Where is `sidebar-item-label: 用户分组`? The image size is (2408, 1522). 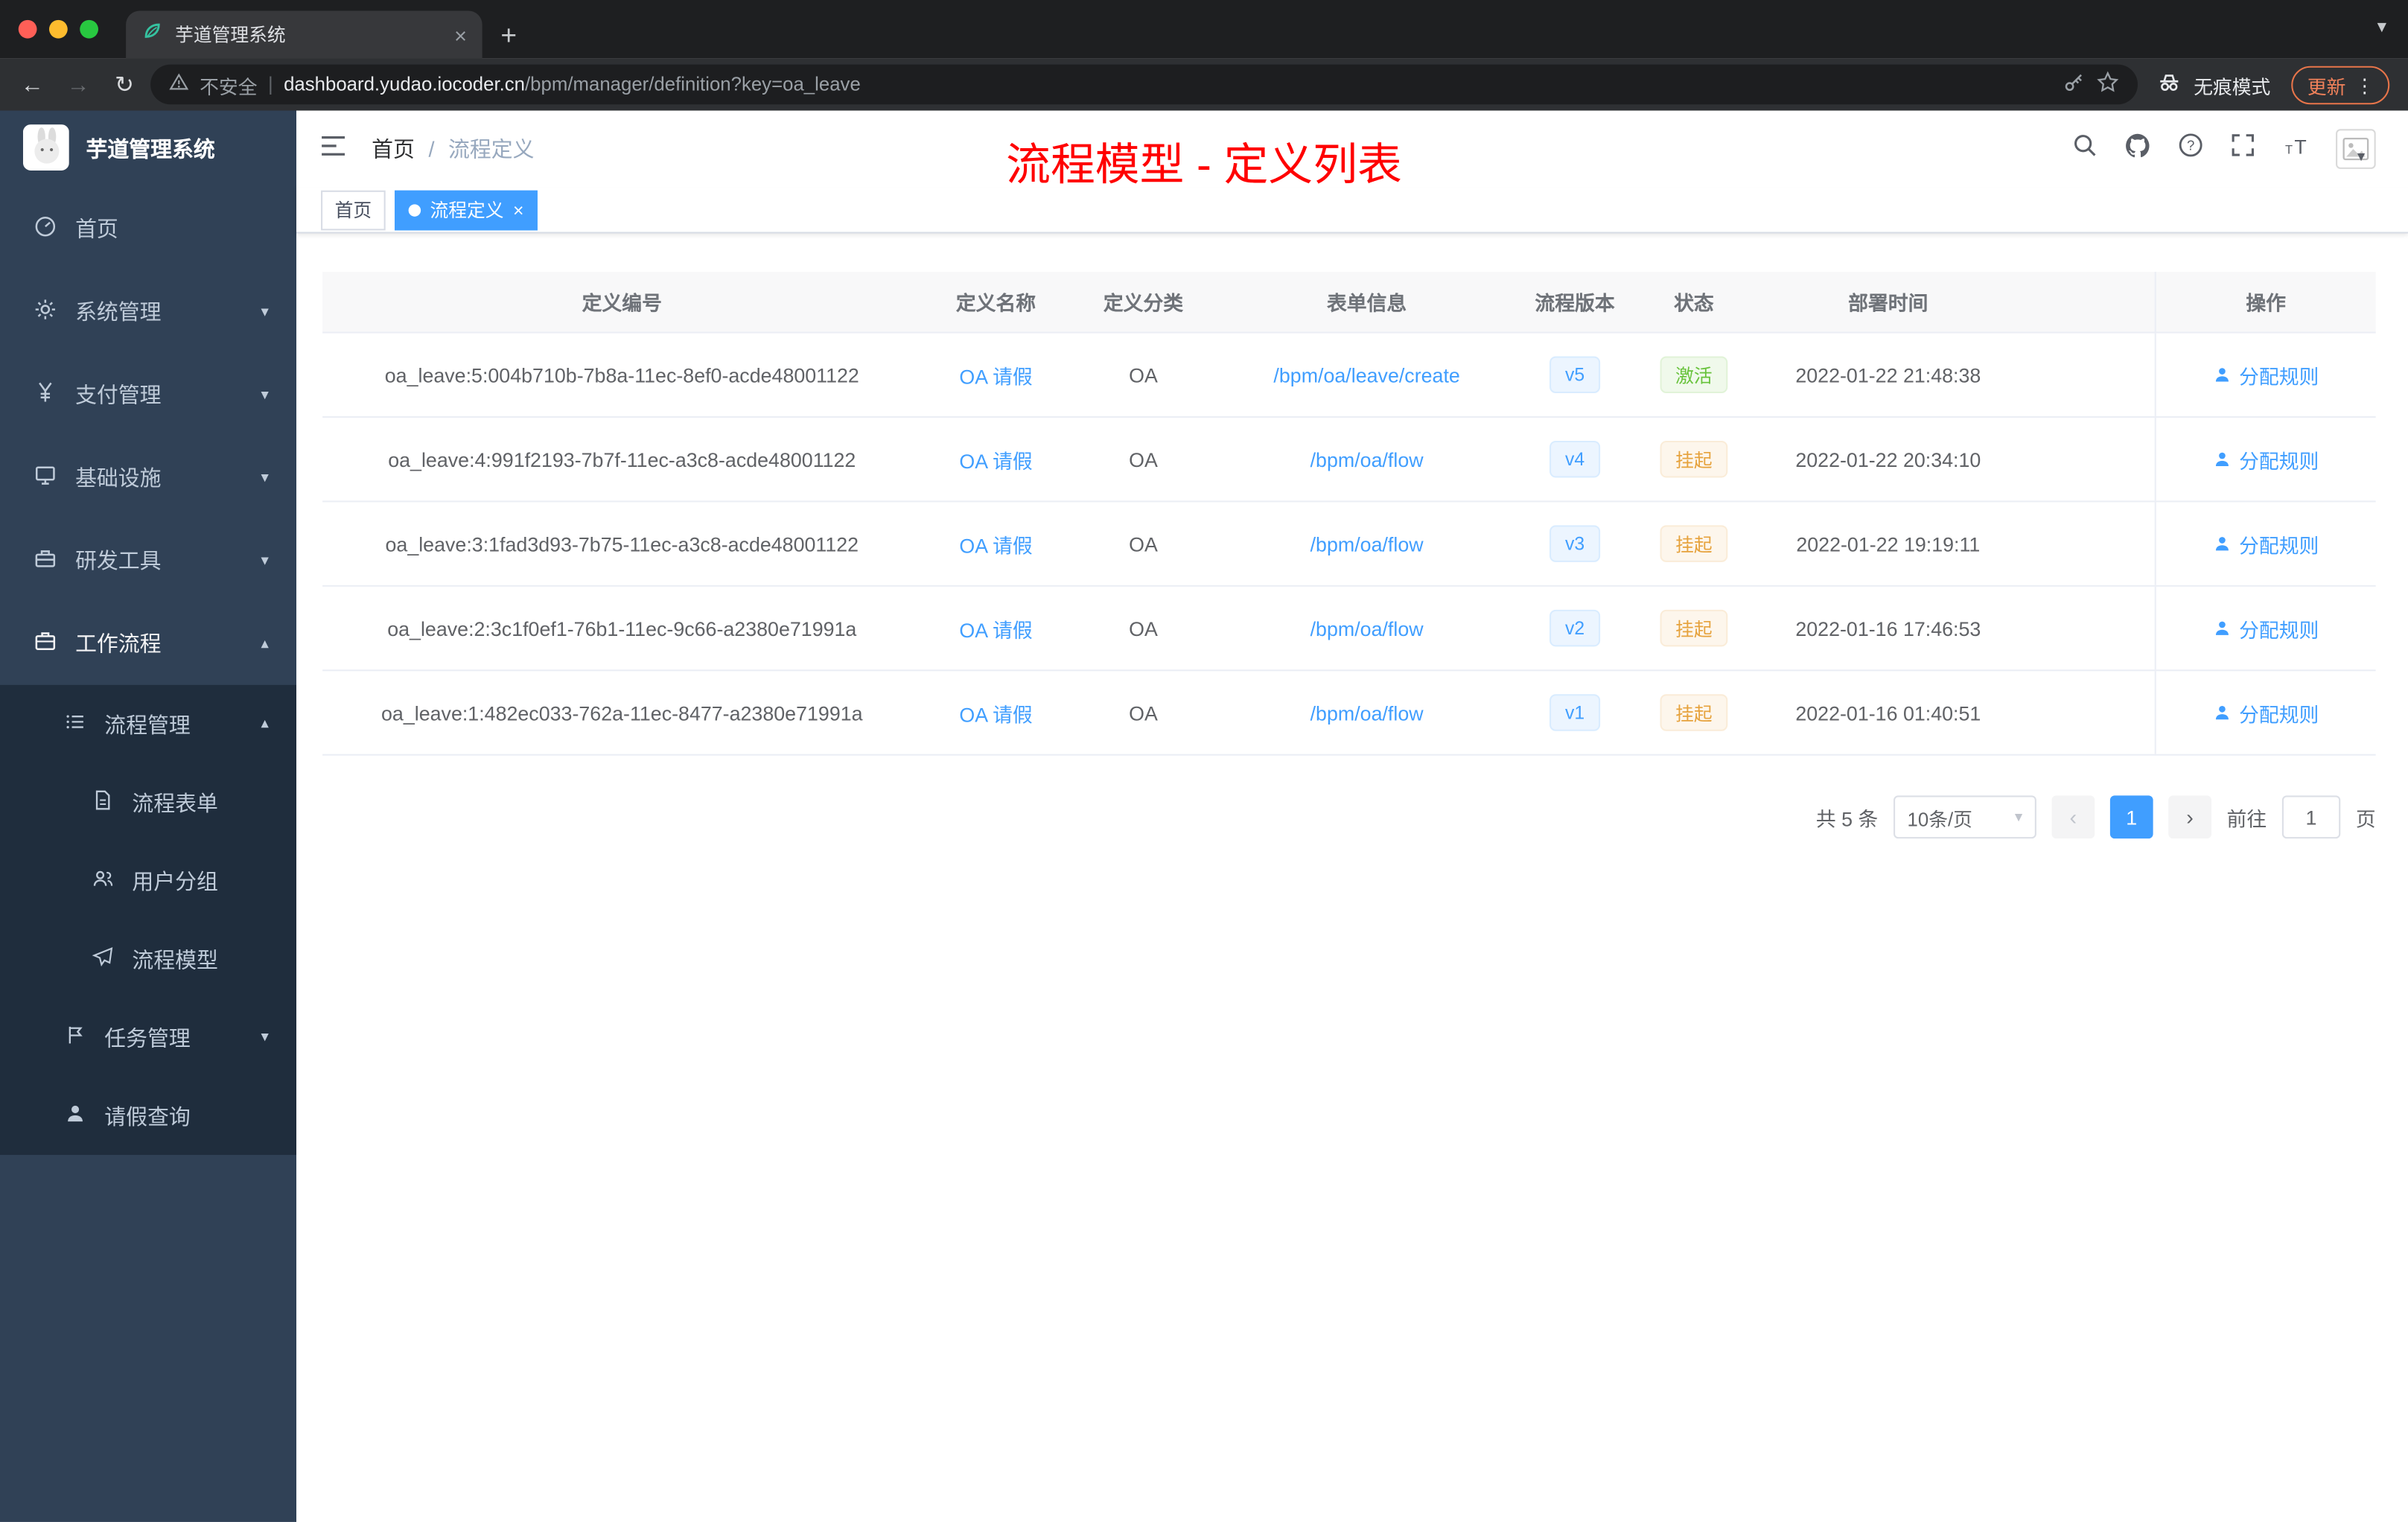 sidebar-item-label: 用户分组 is located at coordinates (175, 881).